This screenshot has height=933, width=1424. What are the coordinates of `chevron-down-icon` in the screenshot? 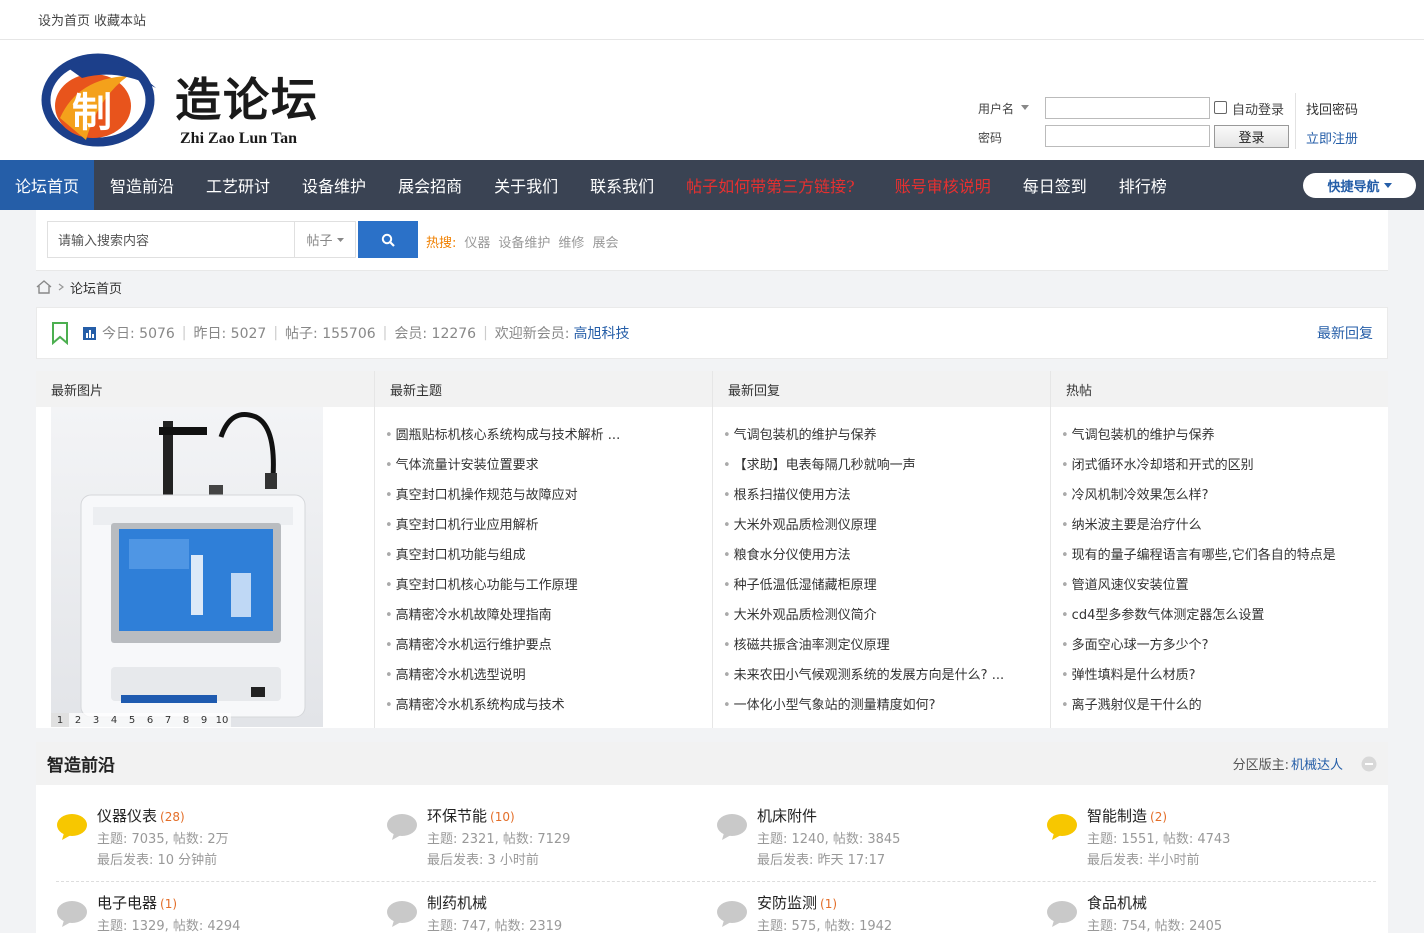 It's located at (1025, 107).